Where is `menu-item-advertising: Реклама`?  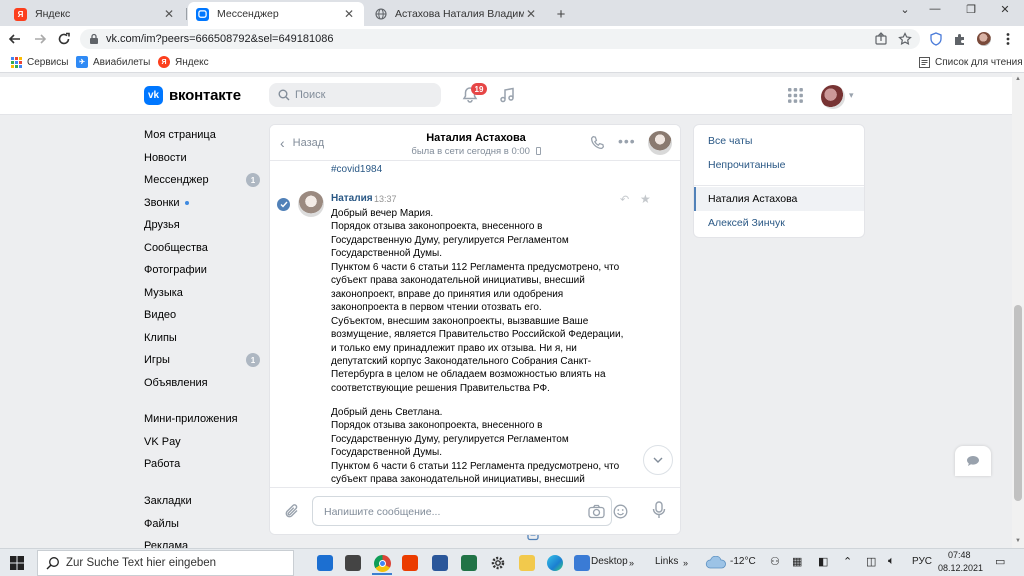 menu-item-advertising: Реклама is located at coordinates (203, 542).